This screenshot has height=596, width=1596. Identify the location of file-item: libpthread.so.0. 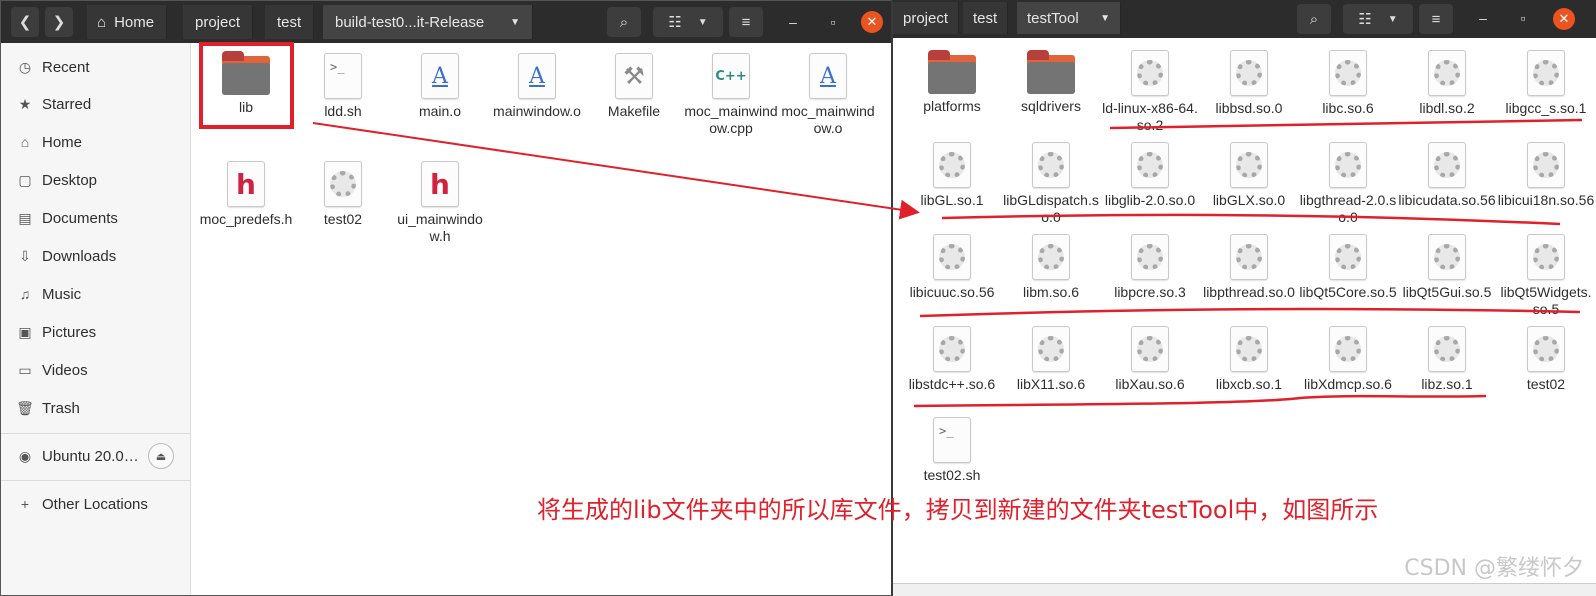
(1249, 267).